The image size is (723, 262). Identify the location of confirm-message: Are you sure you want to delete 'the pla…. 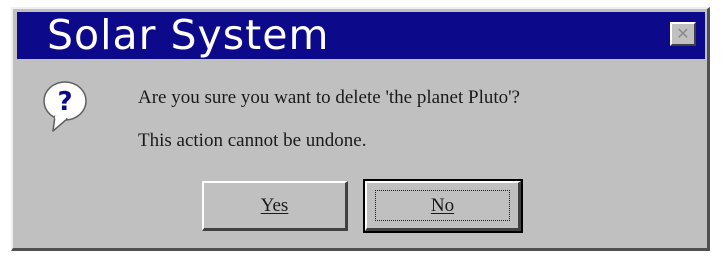
(329, 97).